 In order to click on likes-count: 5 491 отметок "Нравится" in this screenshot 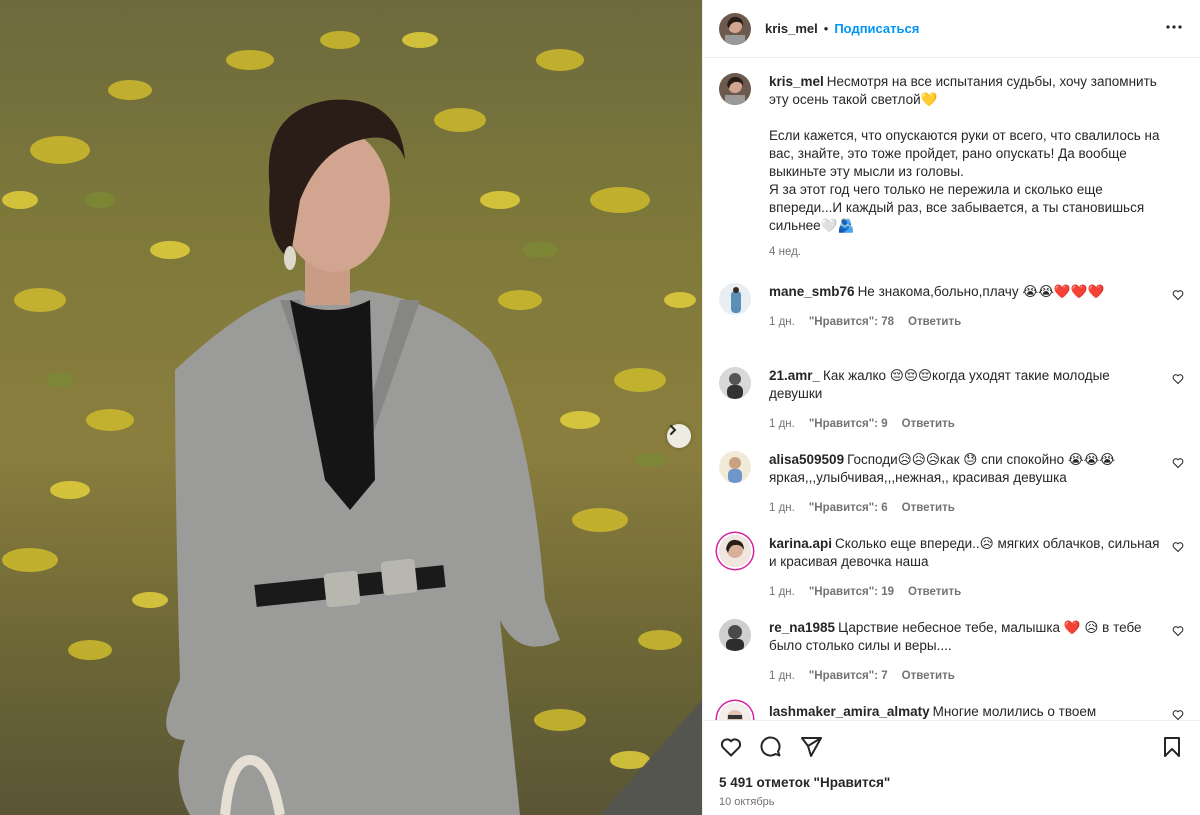, I will do `click(951, 782)`.